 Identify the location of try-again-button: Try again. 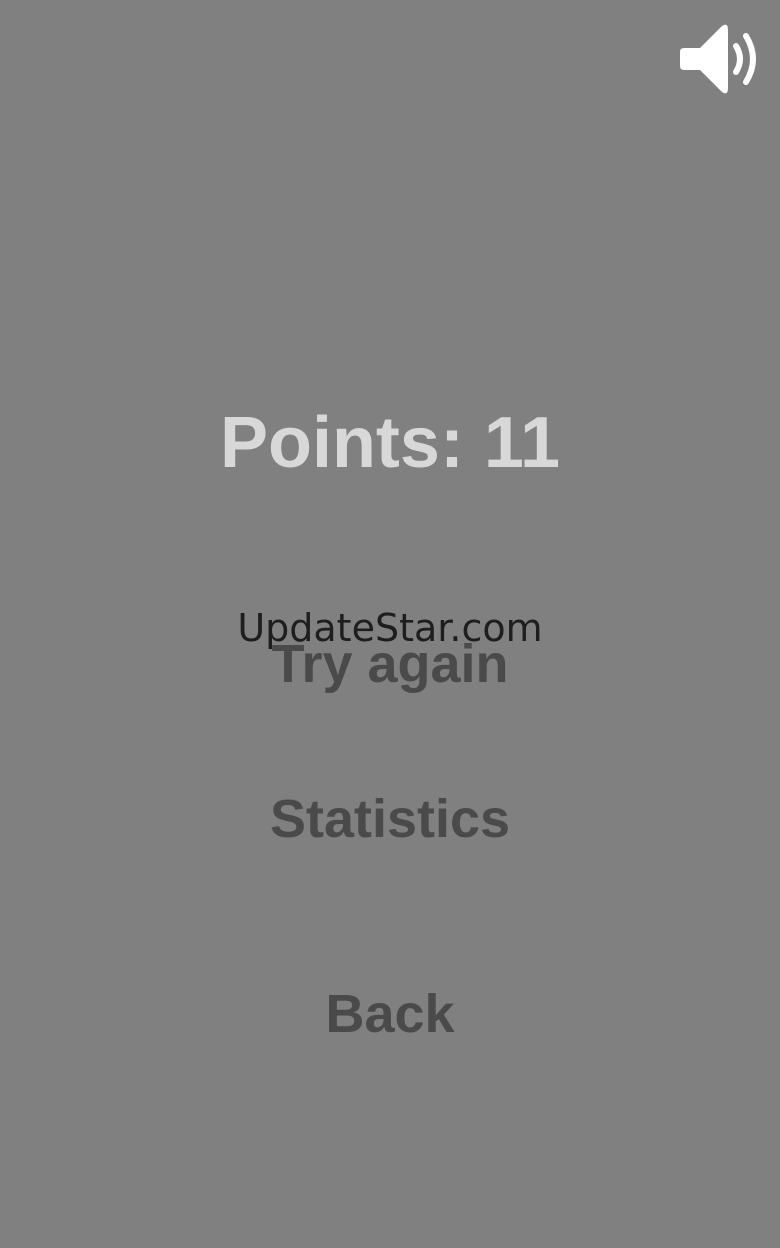
(390, 664).